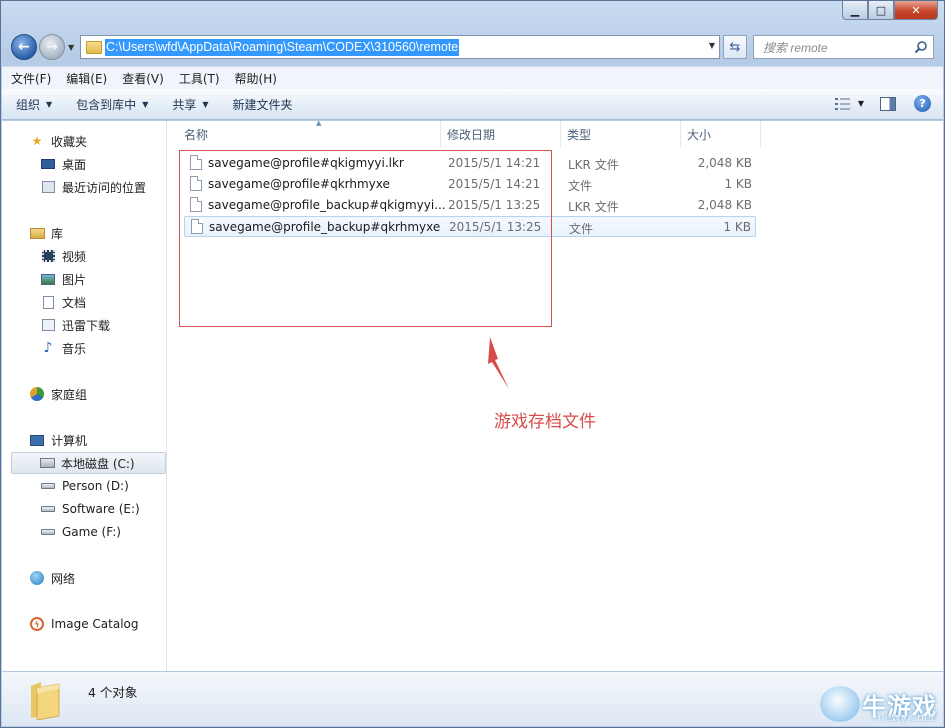 The width and height of the screenshot is (945, 728). I want to click on refresh-icon: ⇆, so click(735, 47).